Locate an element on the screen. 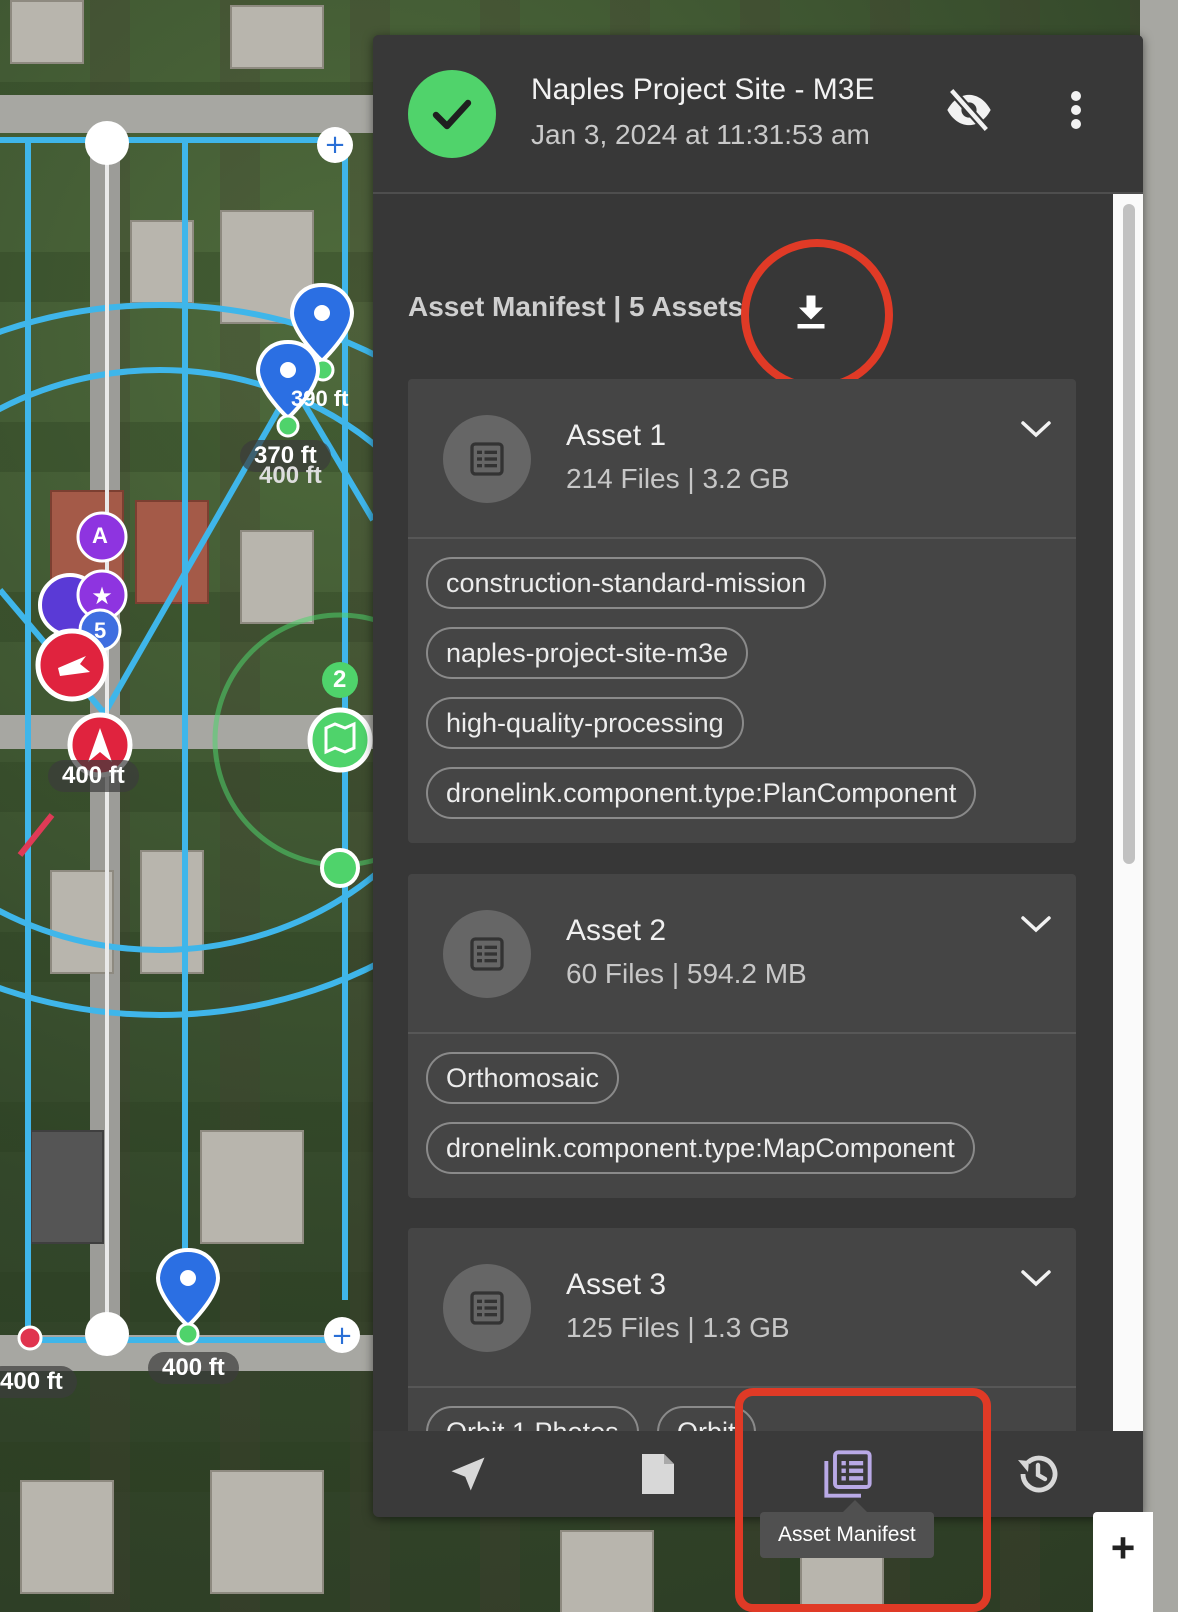  success-status is located at coordinates (452, 114).